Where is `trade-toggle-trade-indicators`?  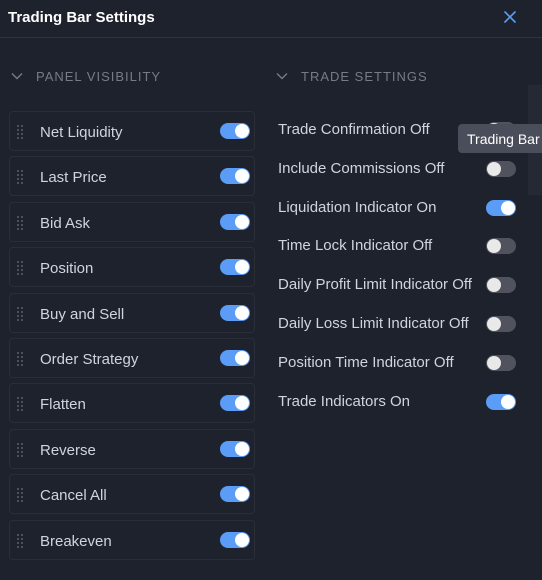 trade-toggle-trade-indicators is located at coordinates (501, 401).